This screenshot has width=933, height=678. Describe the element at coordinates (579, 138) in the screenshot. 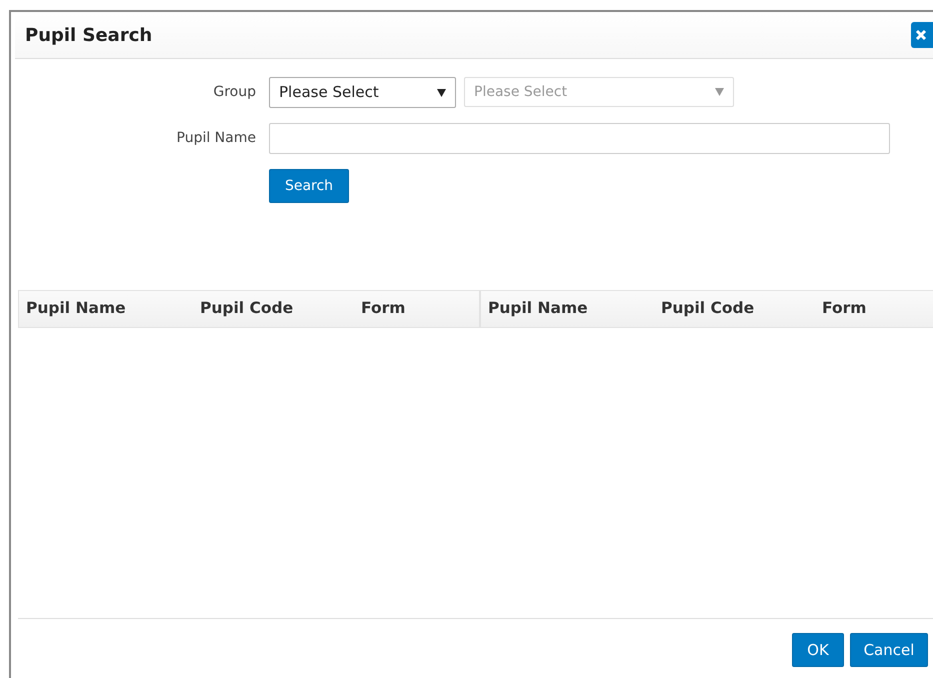

I see `input-field` at that location.